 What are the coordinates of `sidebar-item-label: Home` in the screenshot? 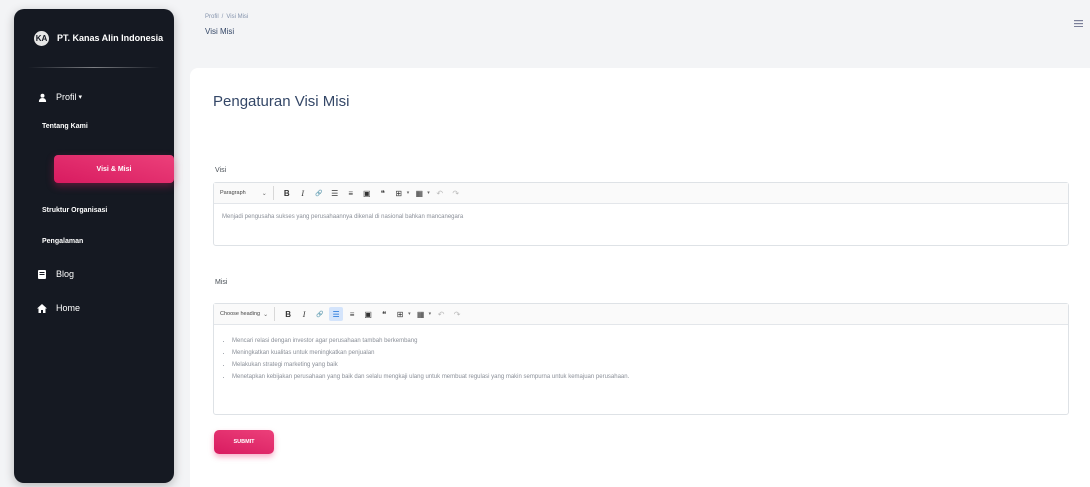 It's located at (68, 308).